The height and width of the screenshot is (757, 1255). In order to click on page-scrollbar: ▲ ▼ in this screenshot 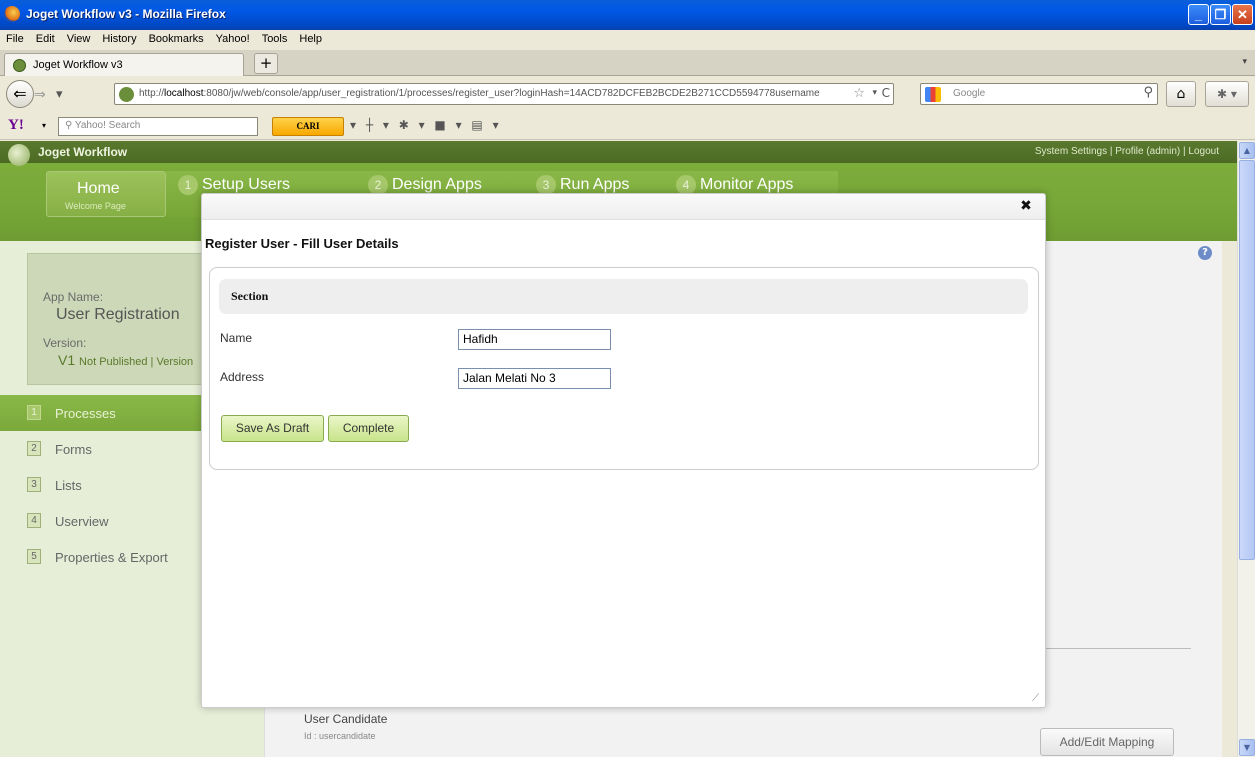, I will do `click(1246, 449)`.